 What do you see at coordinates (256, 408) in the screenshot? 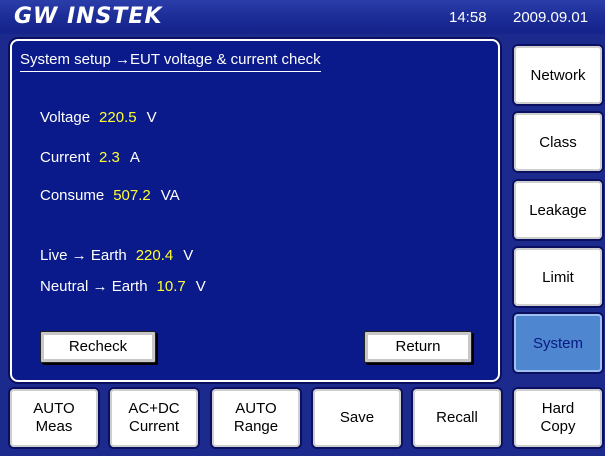
I see `auto-range-line1: AUTO` at bounding box center [256, 408].